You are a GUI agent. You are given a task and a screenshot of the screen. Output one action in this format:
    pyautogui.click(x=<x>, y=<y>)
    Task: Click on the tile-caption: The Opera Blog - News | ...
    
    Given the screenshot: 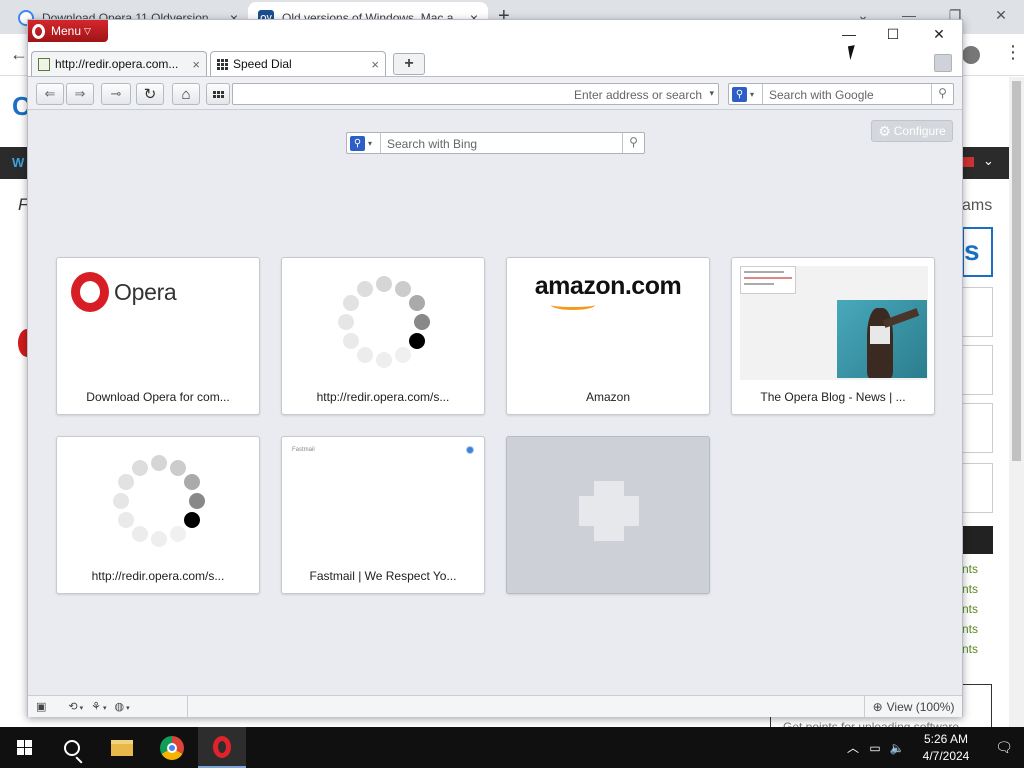 What is the action you would take?
    pyautogui.click(x=833, y=397)
    